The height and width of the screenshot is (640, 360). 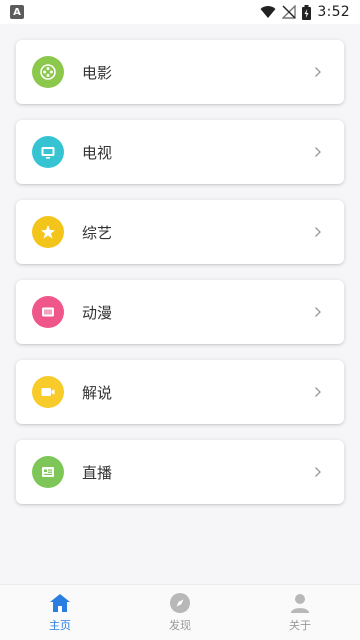 I want to click on nav-label-about: 关于, so click(x=300, y=625).